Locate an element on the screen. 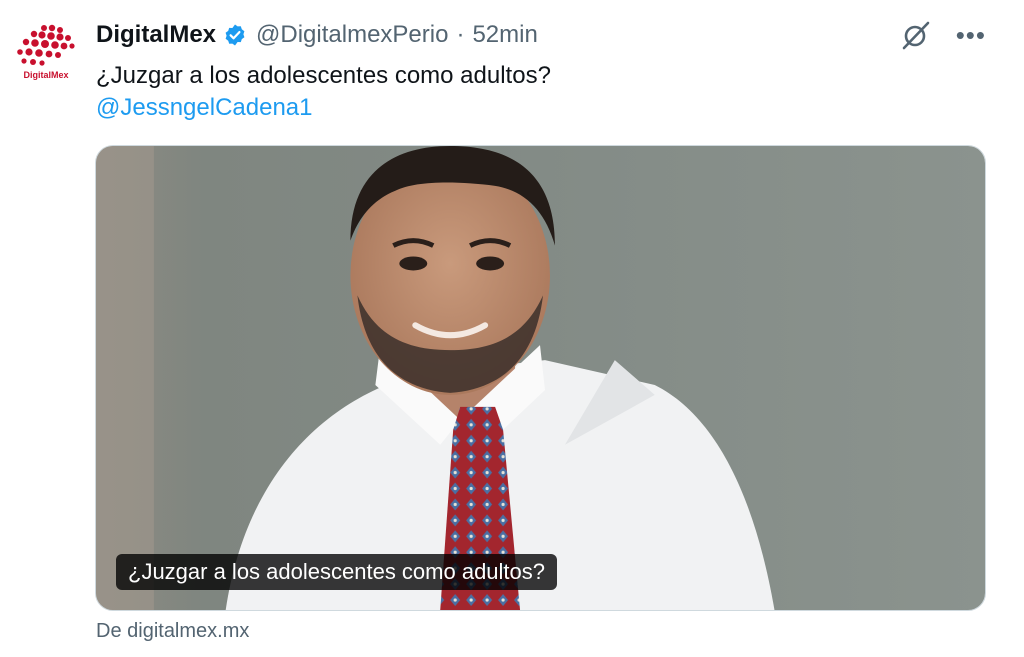 The height and width of the screenshot is (657, 1024). mention-link: @JessngelCadena1 is located at coordinates (204, 108).